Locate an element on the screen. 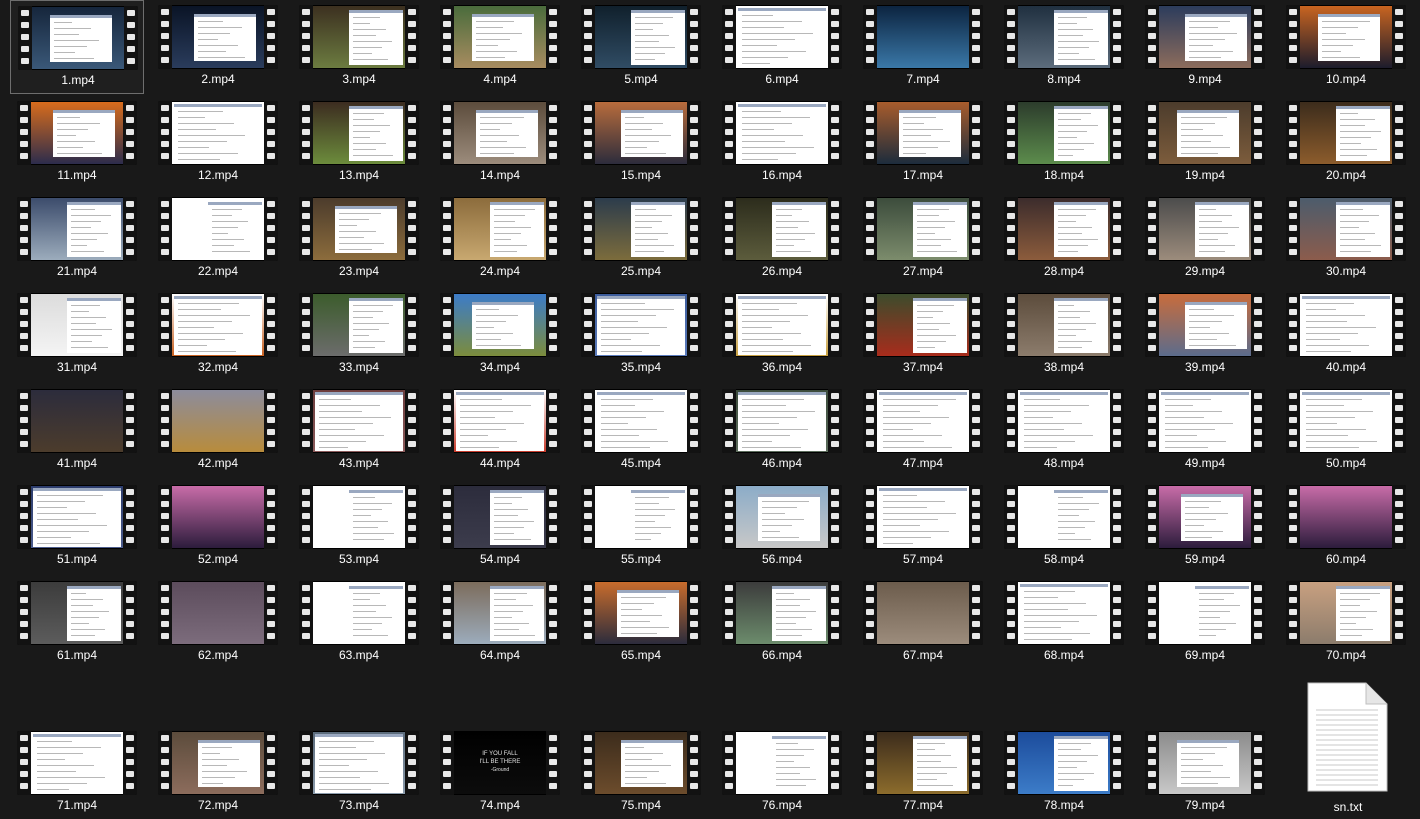 This screenshot has height=819, width=1420. video-file-item: 67.mp4 is located at coordinates (923, 623).